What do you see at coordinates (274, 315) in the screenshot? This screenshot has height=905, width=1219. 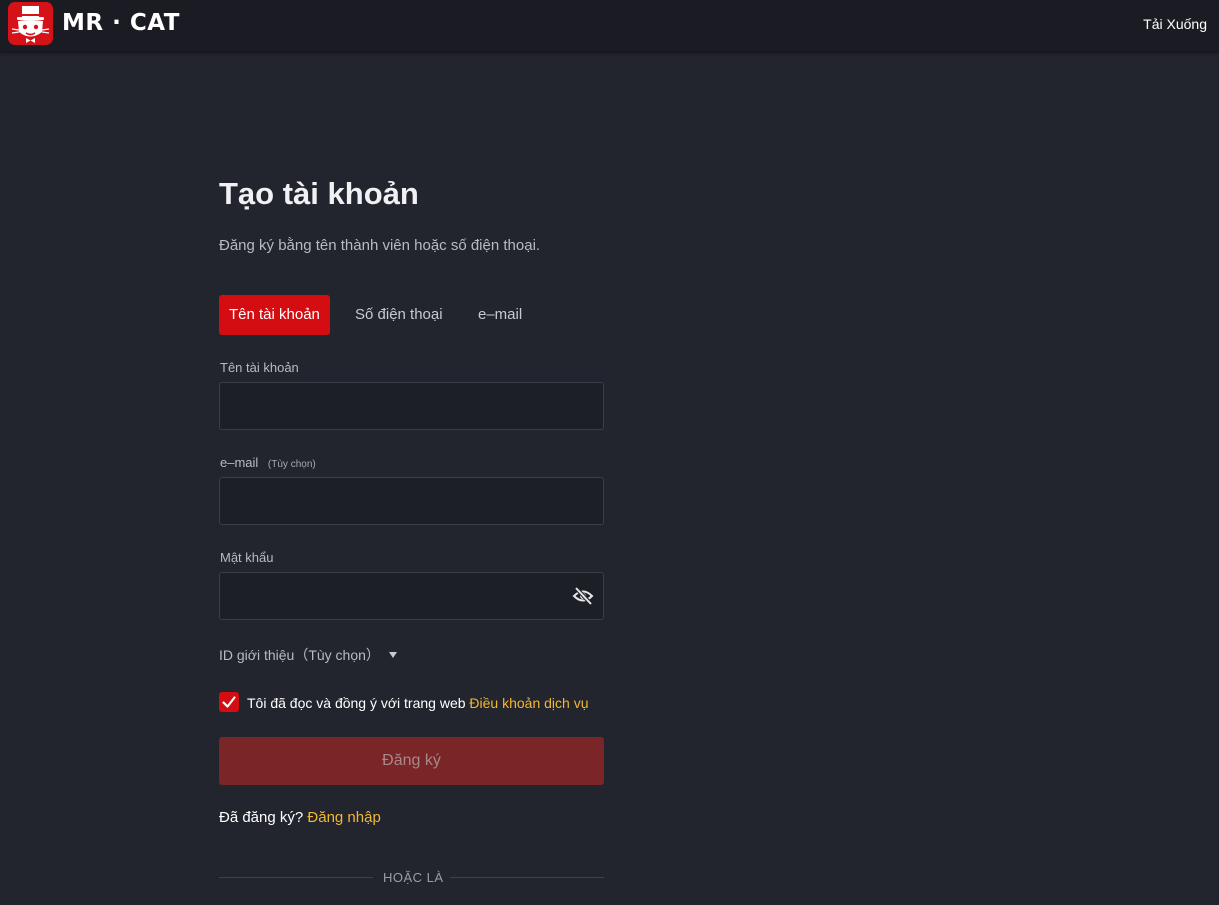 I see `tab-username: Tên tài khoản` at bounding box center [274, 315].